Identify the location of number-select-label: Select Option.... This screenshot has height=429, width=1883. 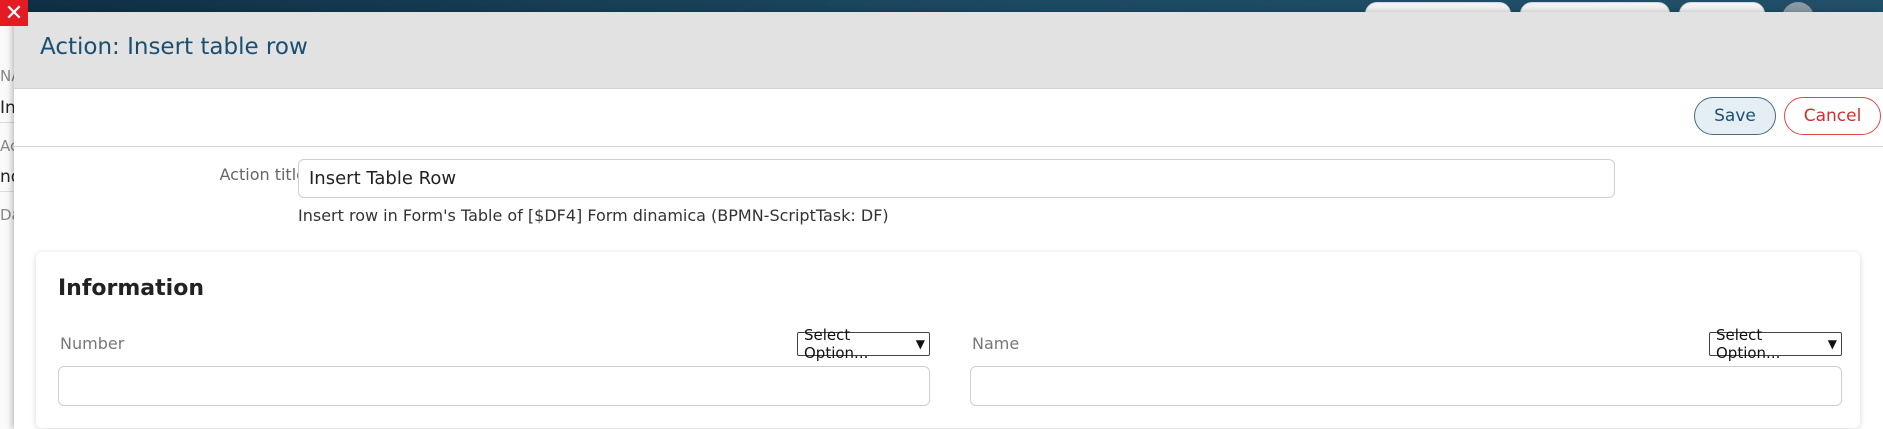
(836, 344).